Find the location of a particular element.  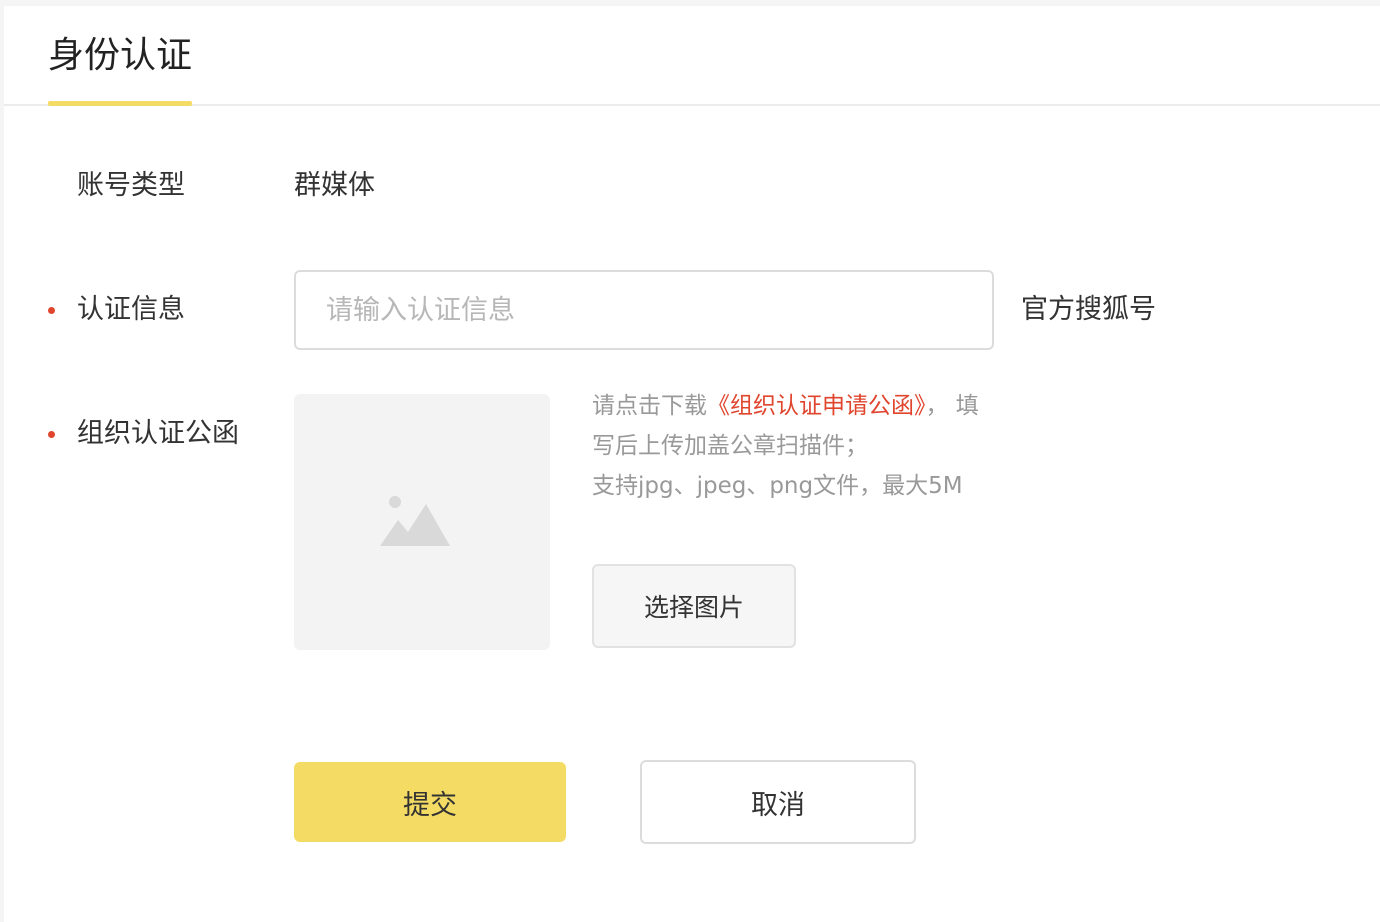

account-type-value: 群媒体 is located at coordinates (334, 185).